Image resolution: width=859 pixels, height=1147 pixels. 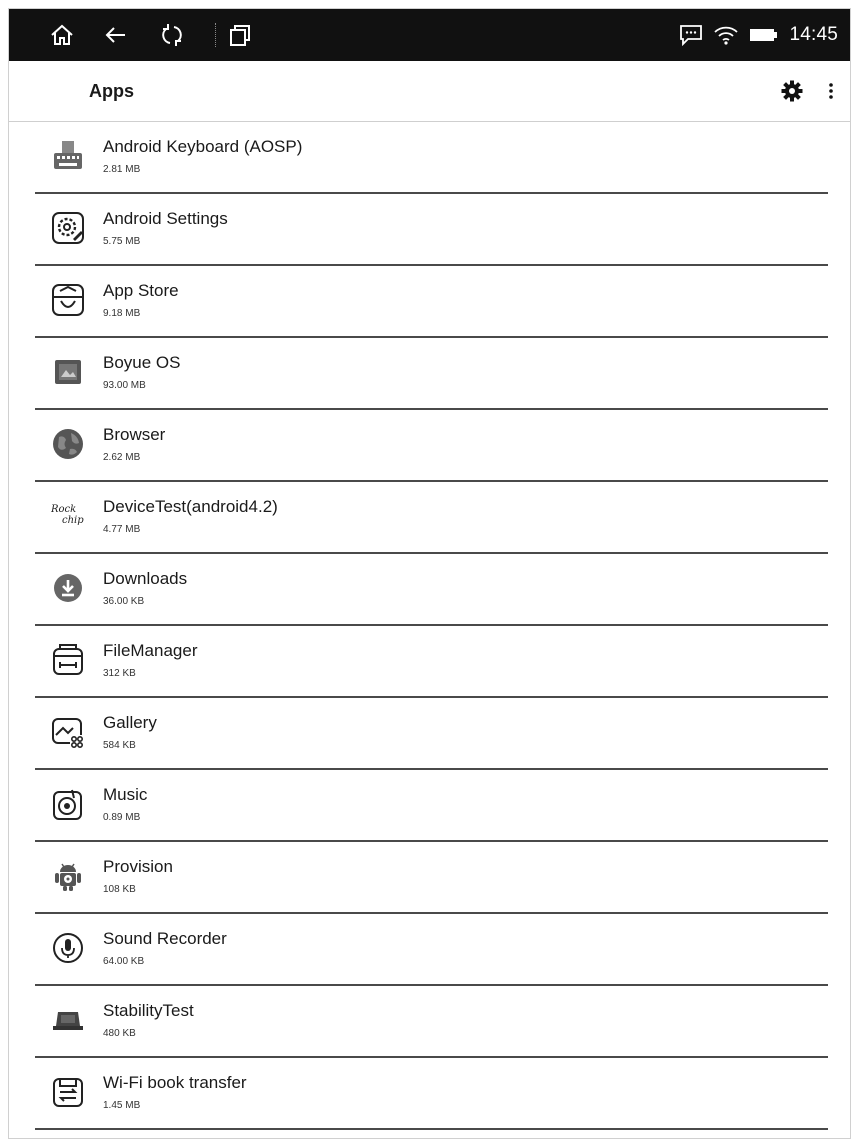 I want to click on wifi-icon, so click(x=726, y=35).